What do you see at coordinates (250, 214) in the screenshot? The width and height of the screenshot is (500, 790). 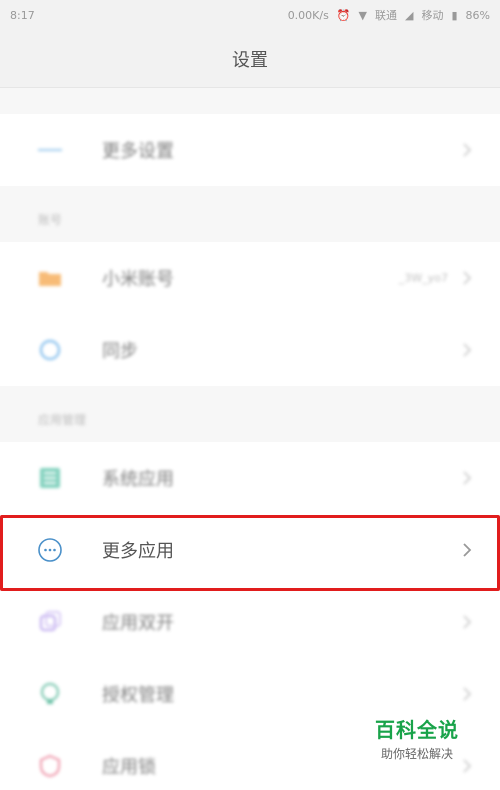 I see `section-header-account: 账号` at bounding box center [250, 214].